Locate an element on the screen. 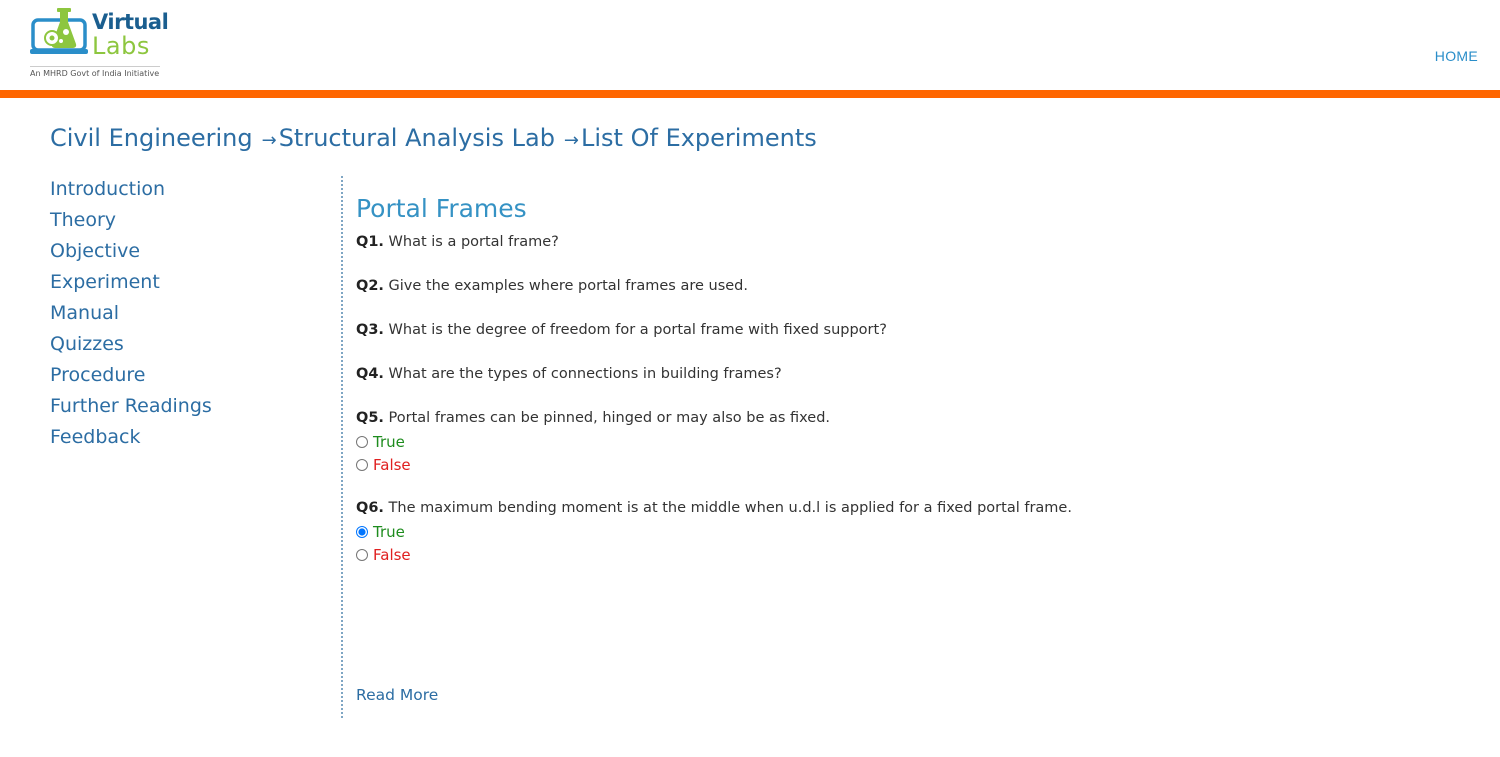  question-number: Q2. is located at coordinates (370, 286).